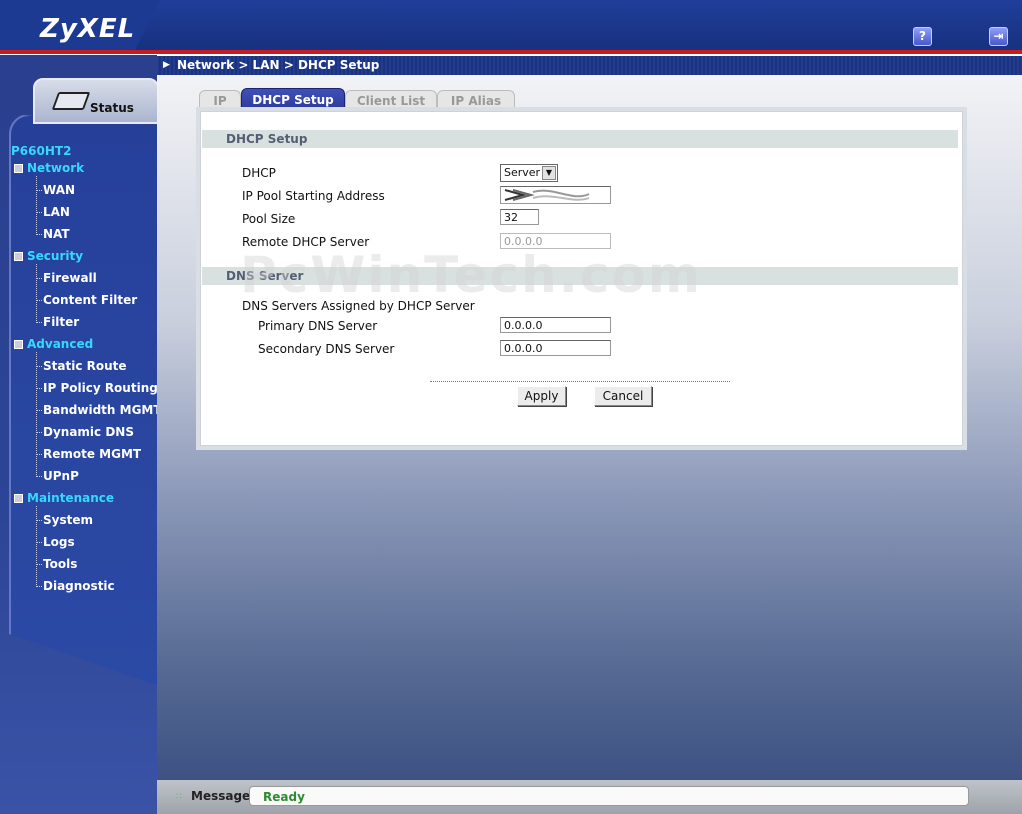 The image size is (1022, 814). What do you see at coordinates (284, 797) in the screenshot?
I see `message-status: Ready` at bounding box center [284, 797].